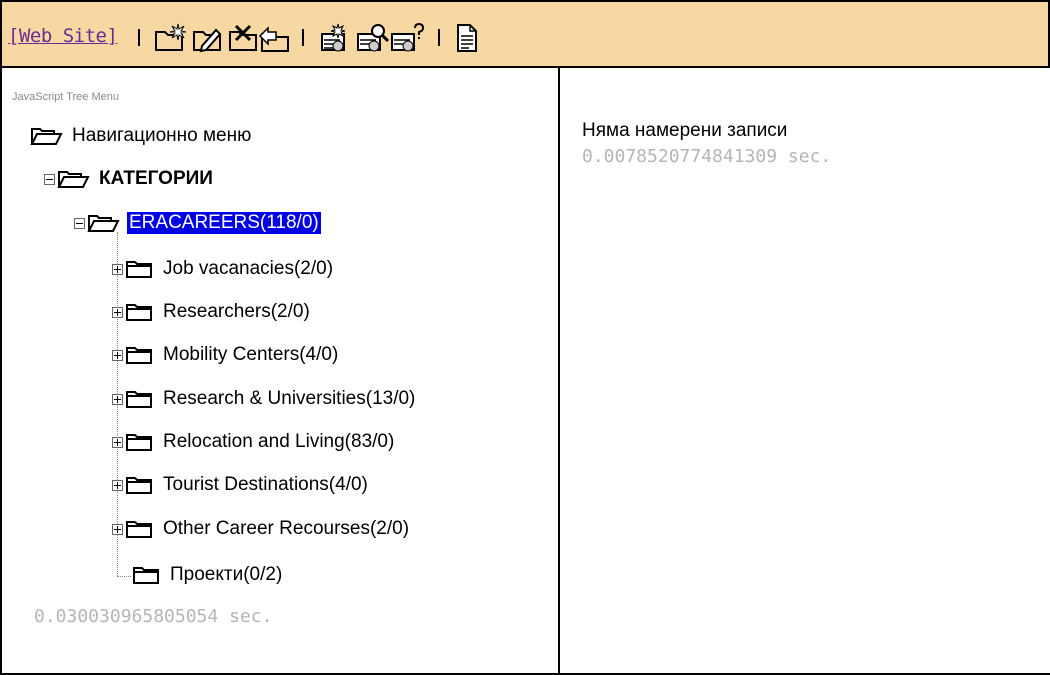 The height and width of the screenshot is (675, 1050). What do you see at coordinates (226, 574) in the screenshot?
I see `tree-item-label: Проекти(0/2)` at bounding box center [226, 574].